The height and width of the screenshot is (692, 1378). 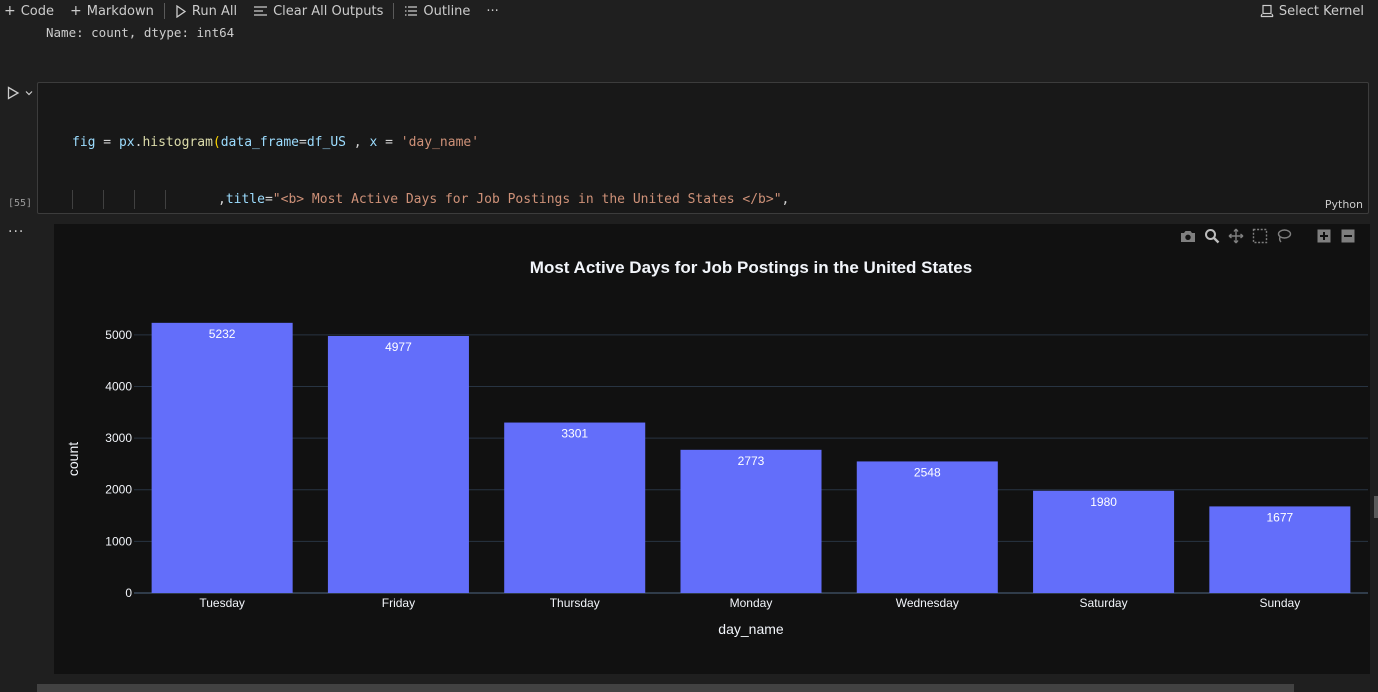 What do you see at coordinates (665, 688) in the screenshot?
I see `horizontal-scrollbar` at bounding box center [665, 688].